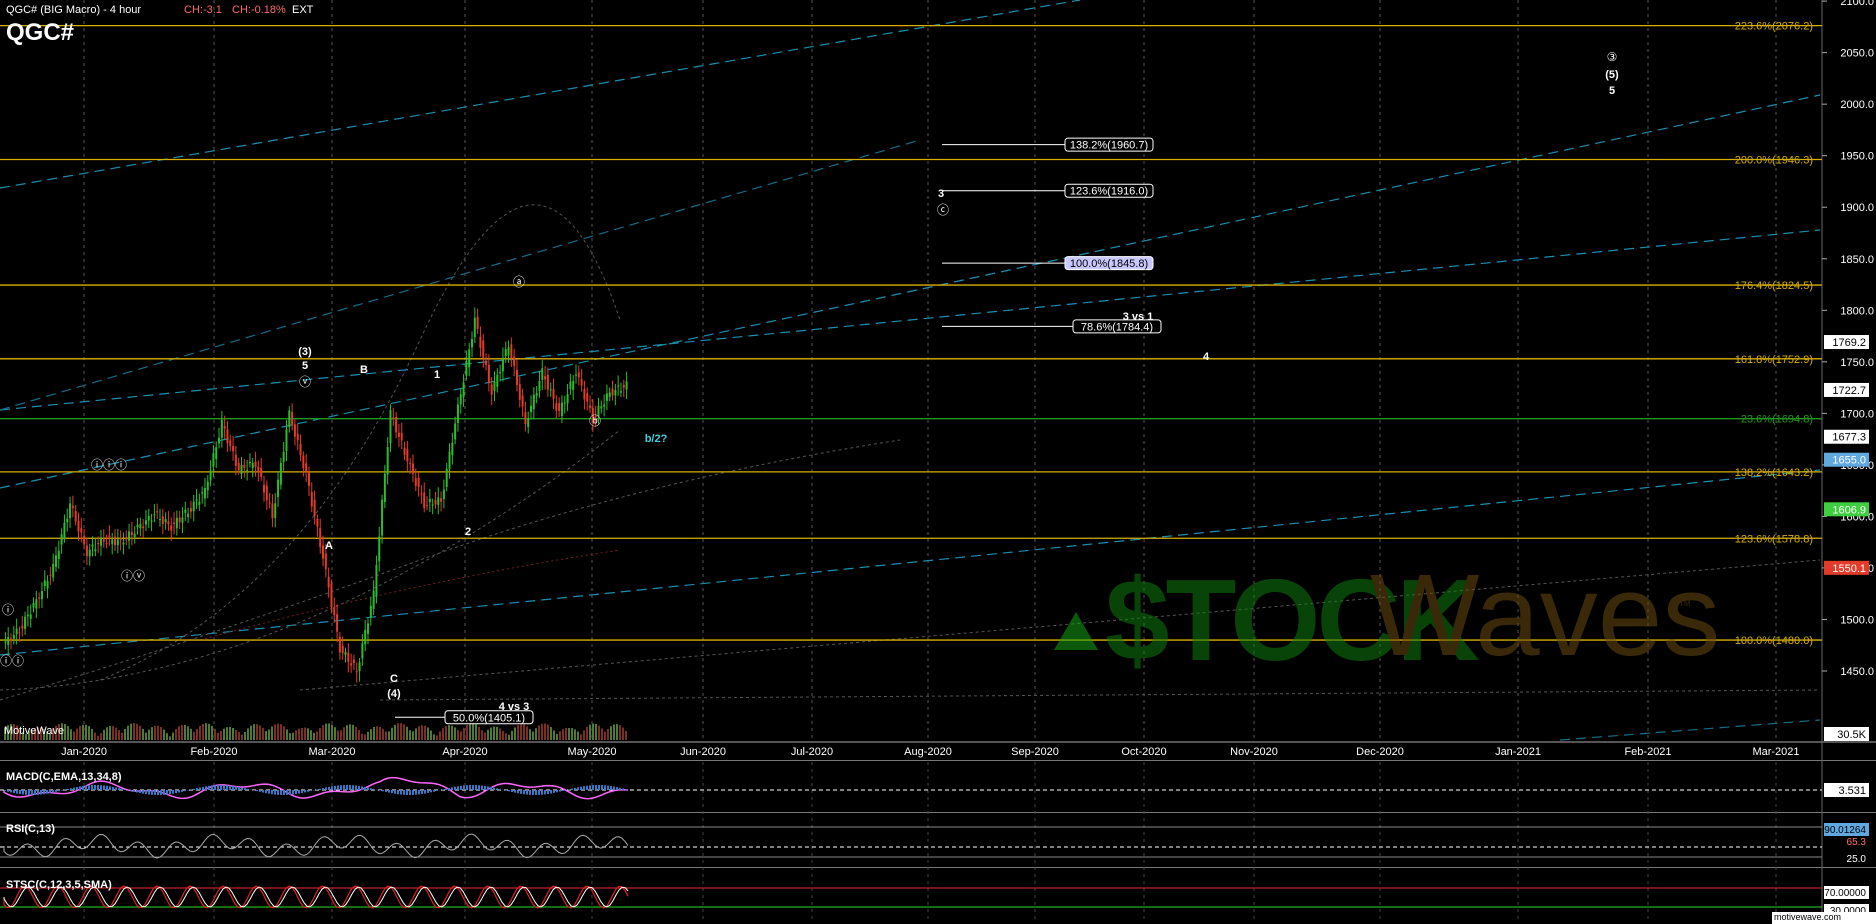 This screenshot has width=1876, height=924. What do you see at coordinates (305, 382) in the screenshot?
I see `wave-label: ⓥ` at bounding box center [305, 382].